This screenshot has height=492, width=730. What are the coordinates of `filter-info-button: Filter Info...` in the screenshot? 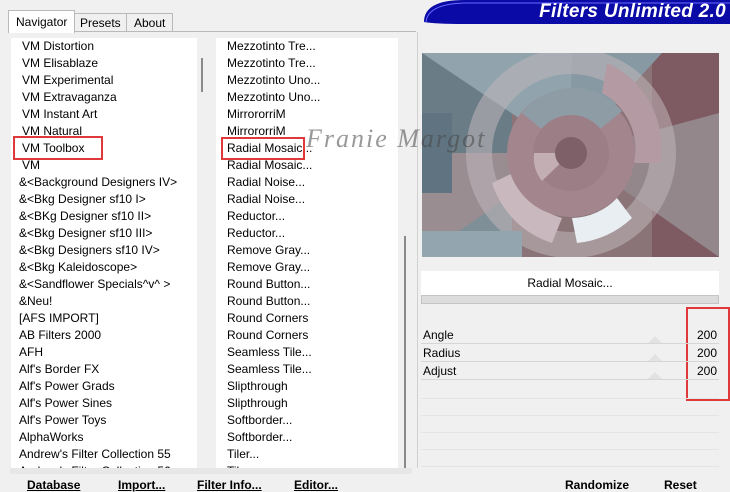 It's located at (229, 485).